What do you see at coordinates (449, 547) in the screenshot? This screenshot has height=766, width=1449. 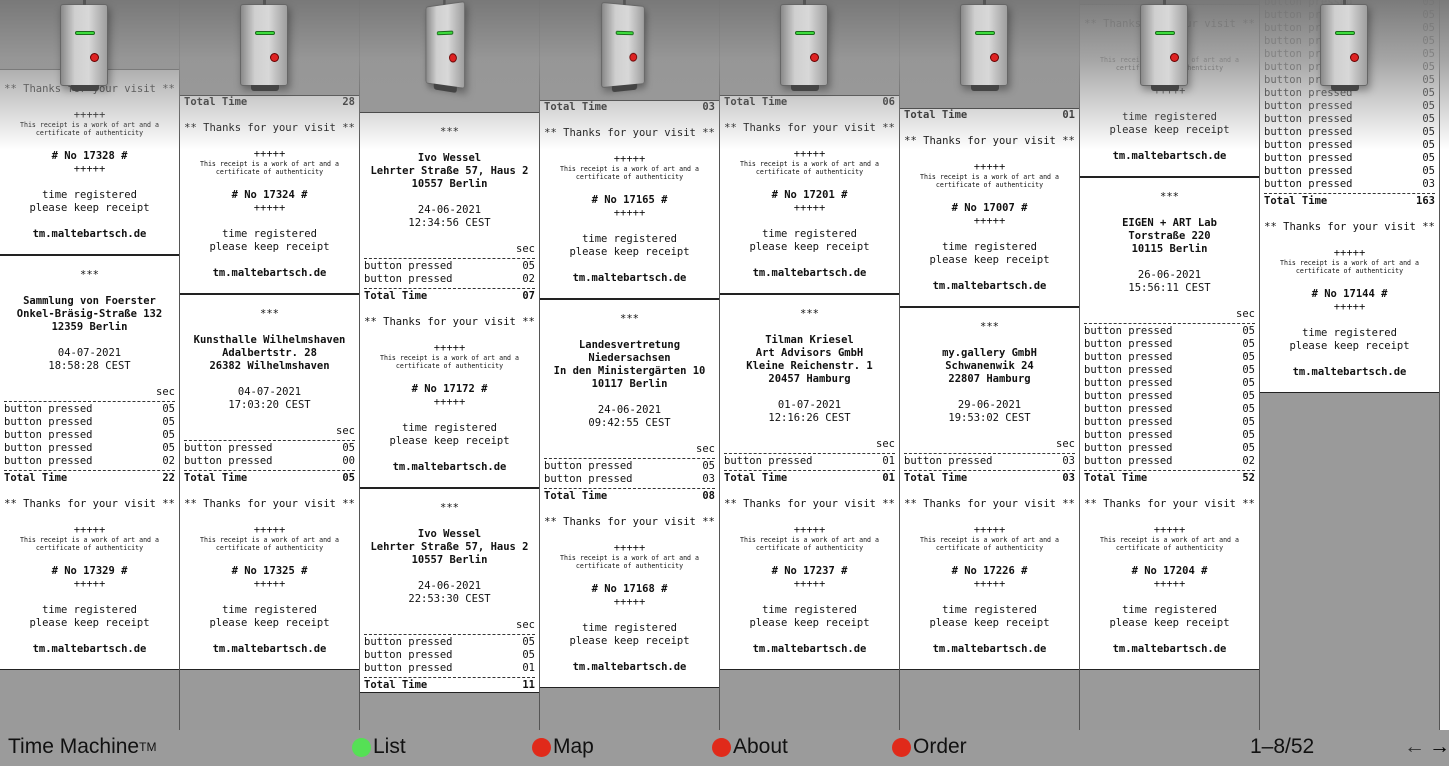 I see `venue-line: Lehrter Straße 57, Haus 2` at bounding box center [449, 547].